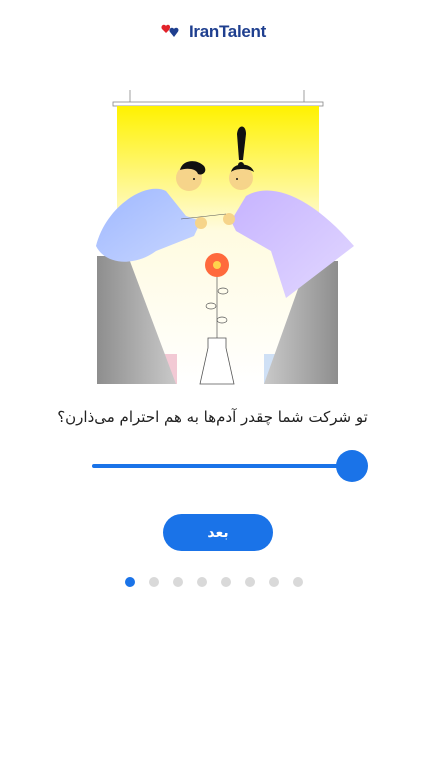 The height and width of the screenshot is (757, 425). Describe the element at coordinates (222, 466) in the screenshot. I see `slider-track` at that location.